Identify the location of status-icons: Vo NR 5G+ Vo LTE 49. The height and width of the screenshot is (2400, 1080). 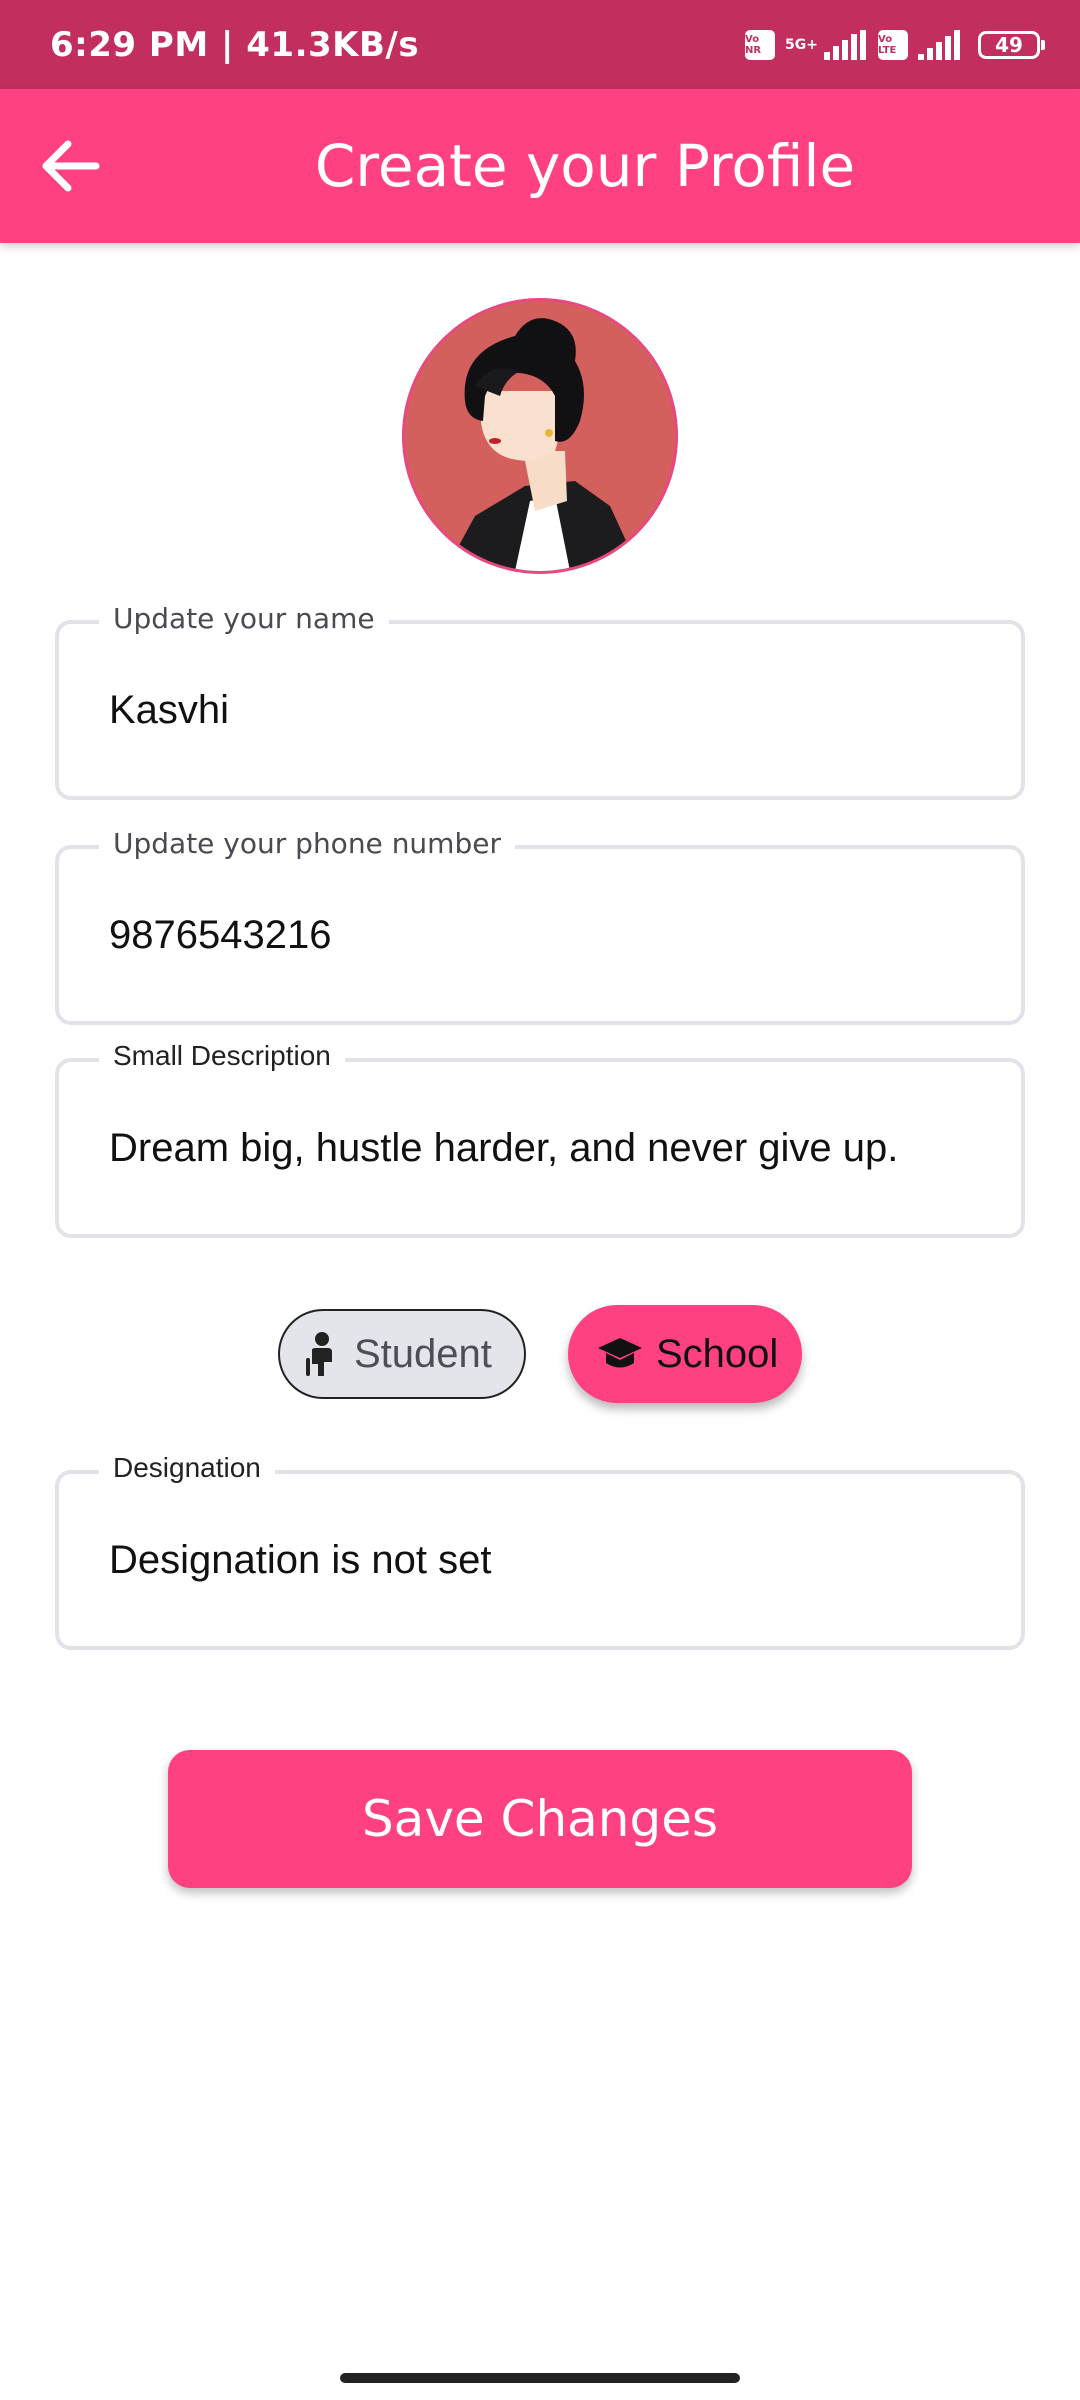
(895, 44).